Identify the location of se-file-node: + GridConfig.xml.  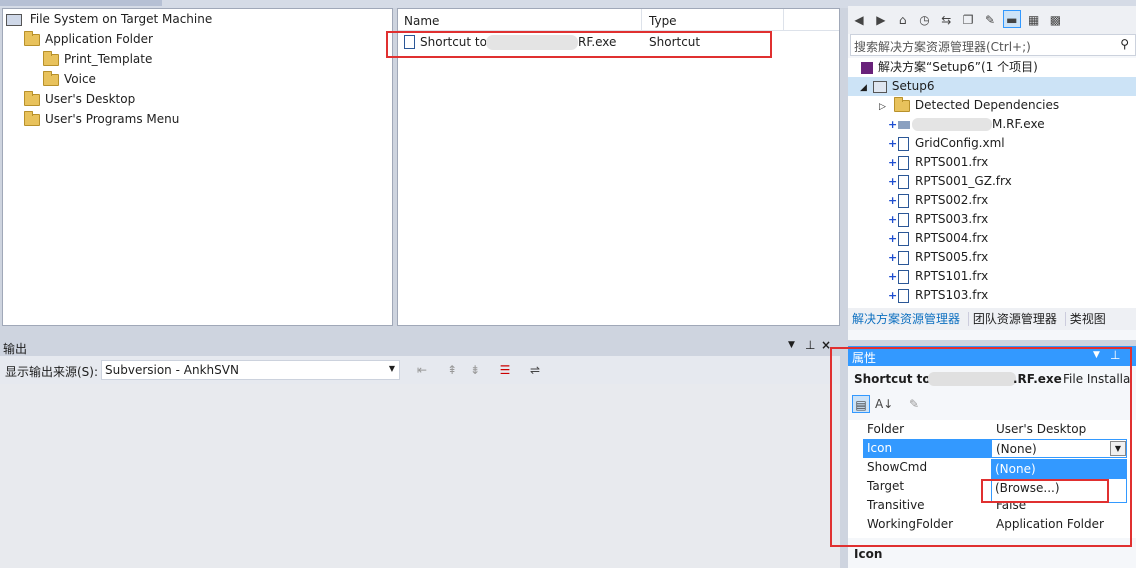
(992, 143).